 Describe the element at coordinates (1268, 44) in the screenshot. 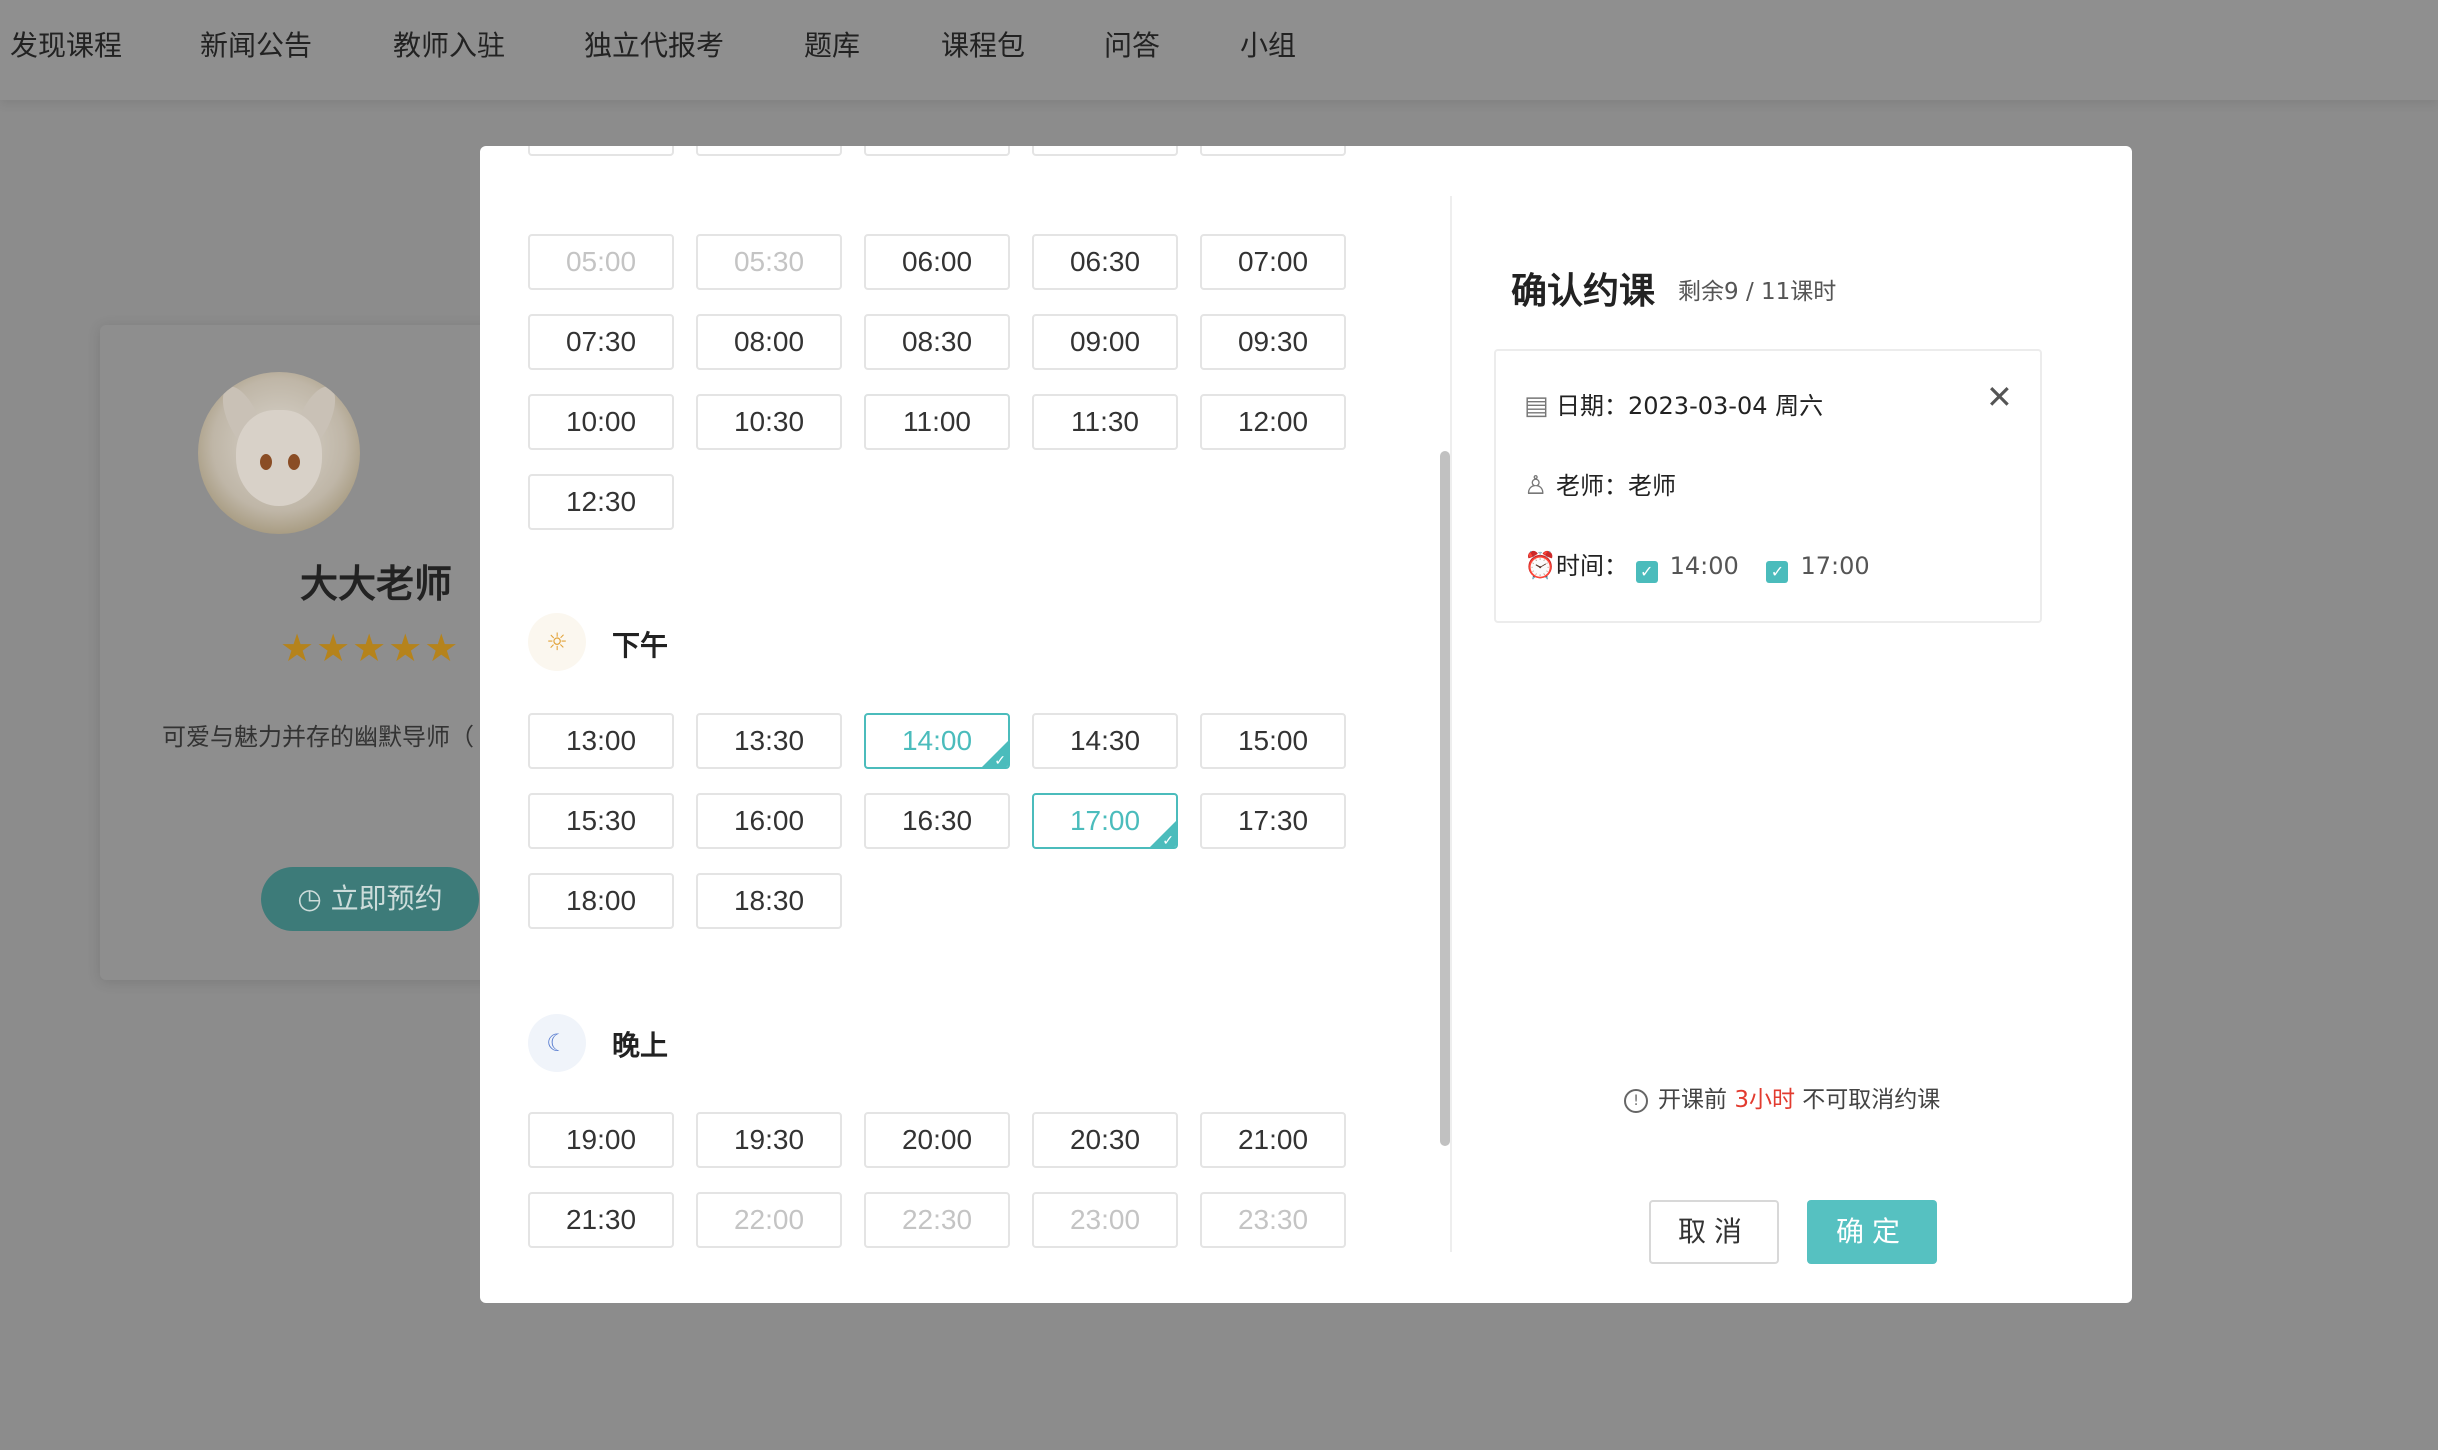

I see `nav-groups: 小组` at that location.